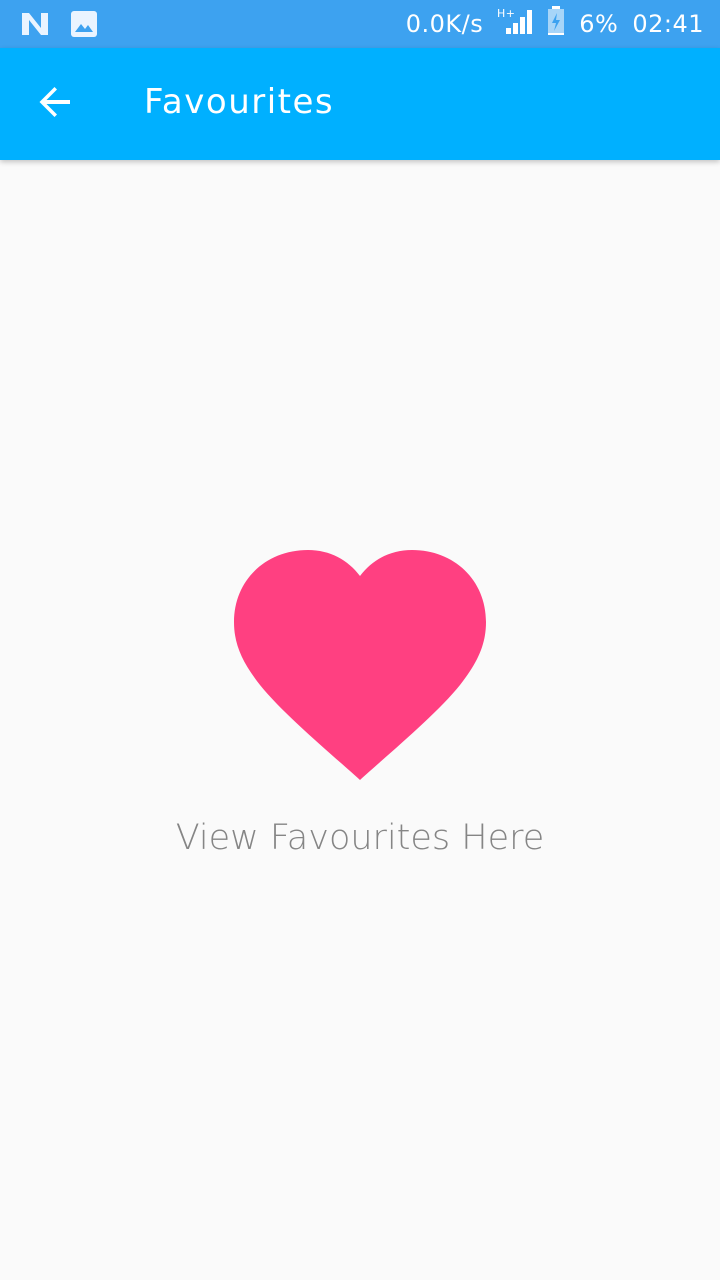 The image size is (720, 1280). I want to click on n-notification-icon, so click(35, 26).